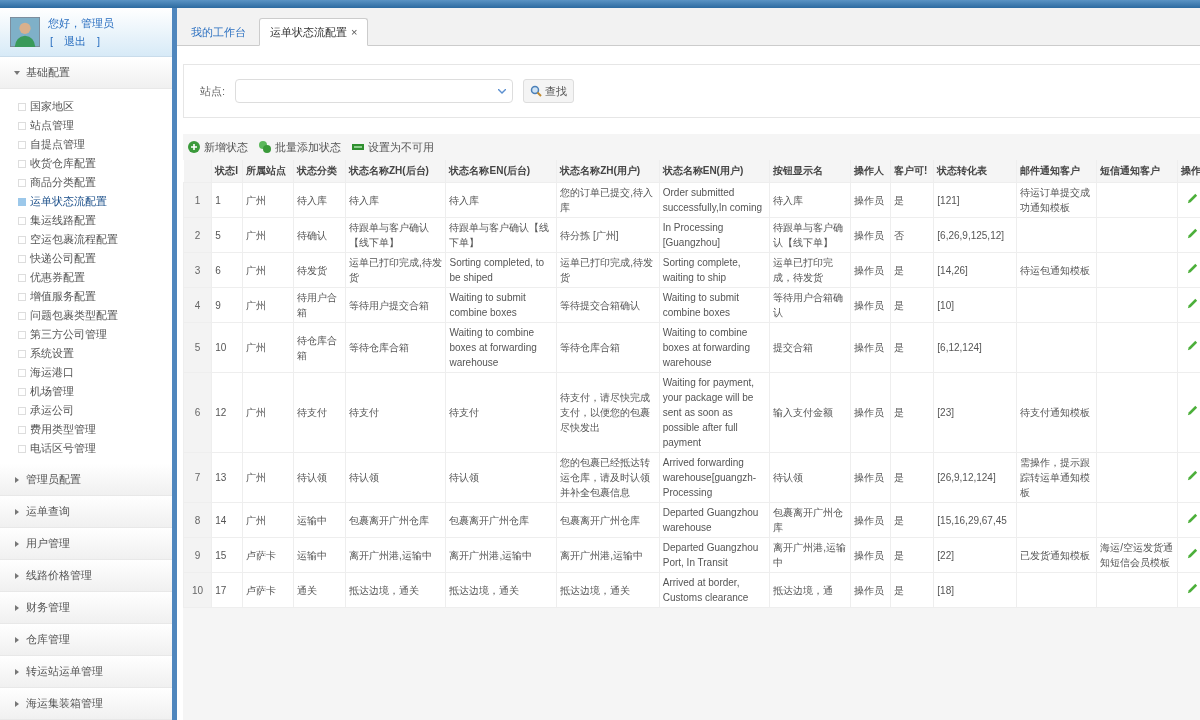  What do you see at coordinates (319, 171) in the screenshot?
I see `column-header: 状态分类` at bounding box center [319, 171].